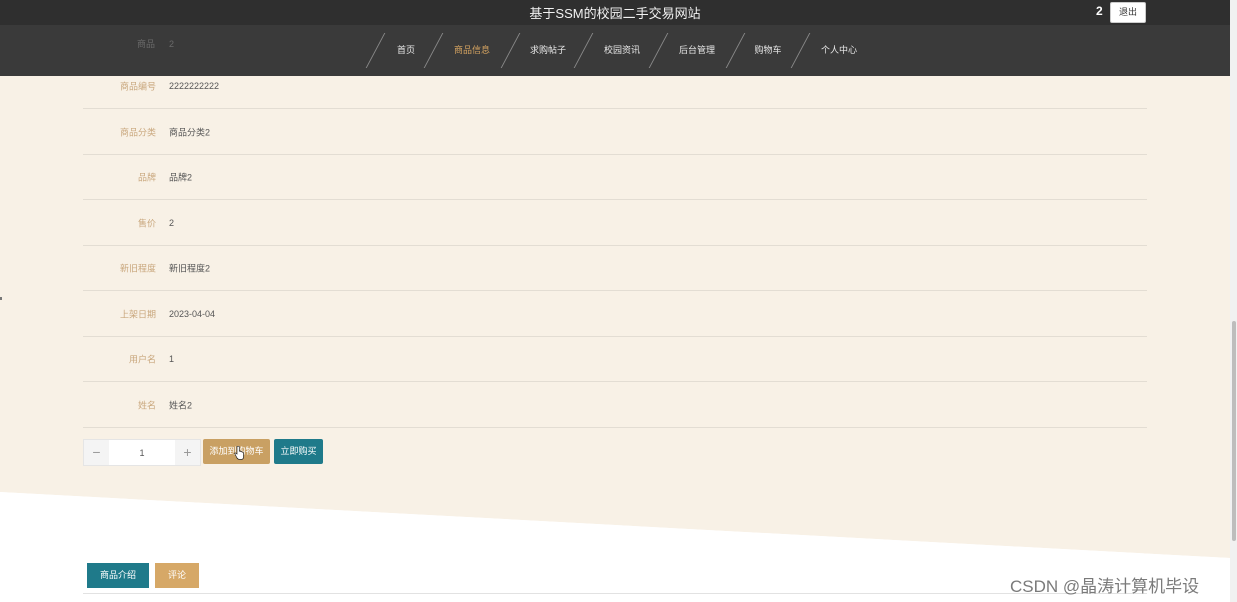 This screenshot has height=602, width=1237. Describe the element at coordinates (137, 86) in the screenshot. I see `row-label: 商品编号` at that location.